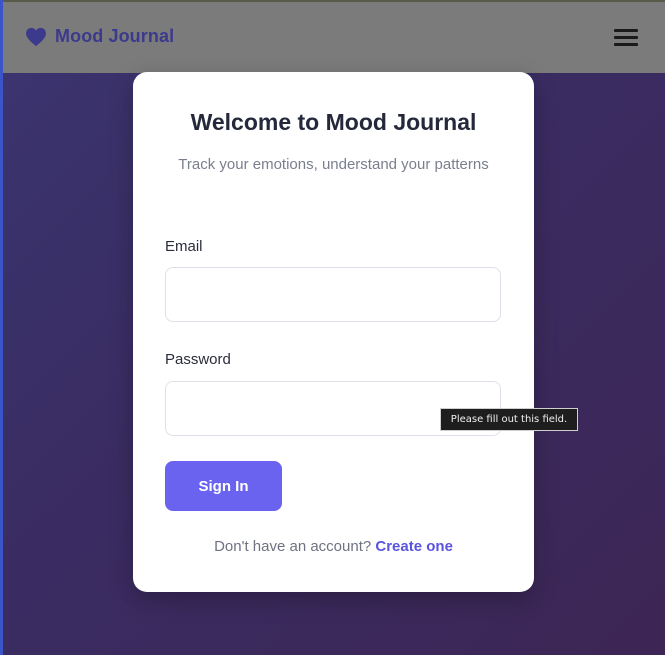 This screenshot has width=665, height=655. What do you see at coordinates (626, 30) in the screenshot?
I see `hamburger-menu-icon` at bounding box center [626, 30].